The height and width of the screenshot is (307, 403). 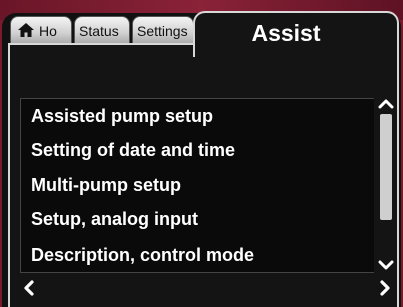 I want to click on tab-status: Status, so click(x=102, y=30).